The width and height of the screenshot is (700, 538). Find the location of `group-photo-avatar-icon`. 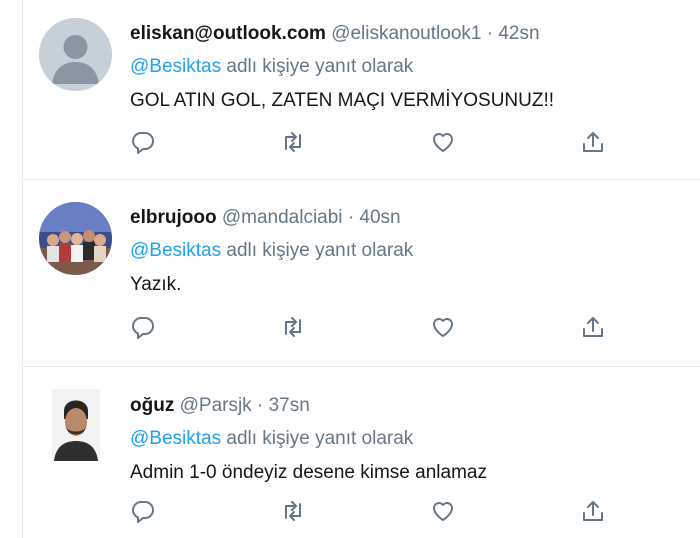

group-photo-avatar-icon is located at coordinates (75, 238).